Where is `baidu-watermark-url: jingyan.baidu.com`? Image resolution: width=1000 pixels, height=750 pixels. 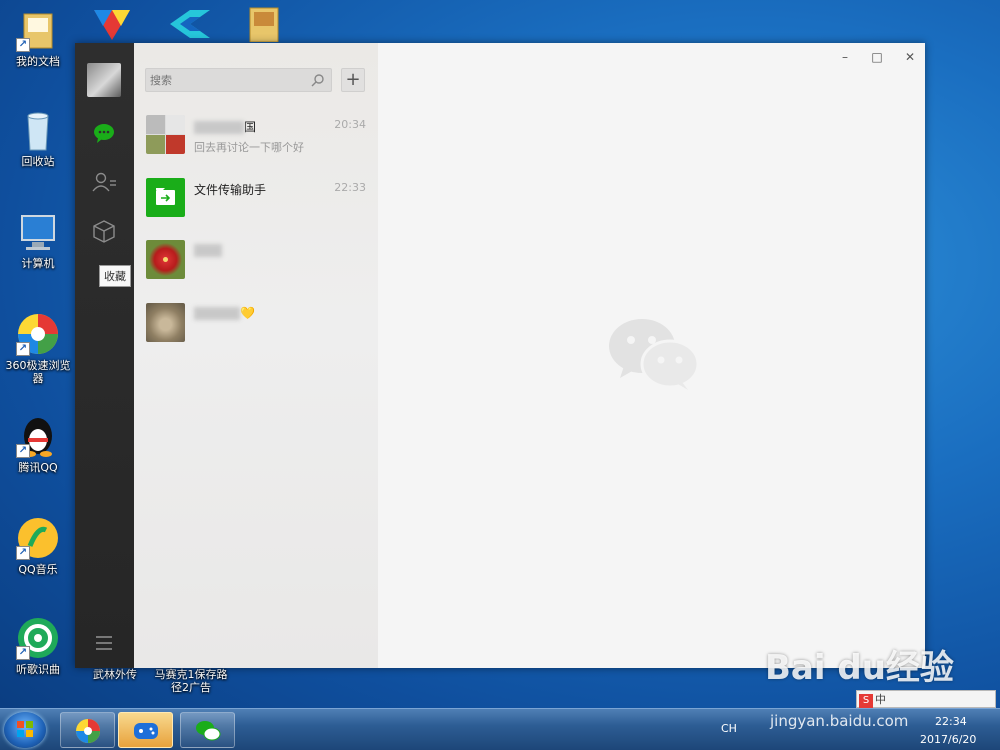 baidu-watermark-url: jingyan.baidu.com is located at coordinates (839, 721).